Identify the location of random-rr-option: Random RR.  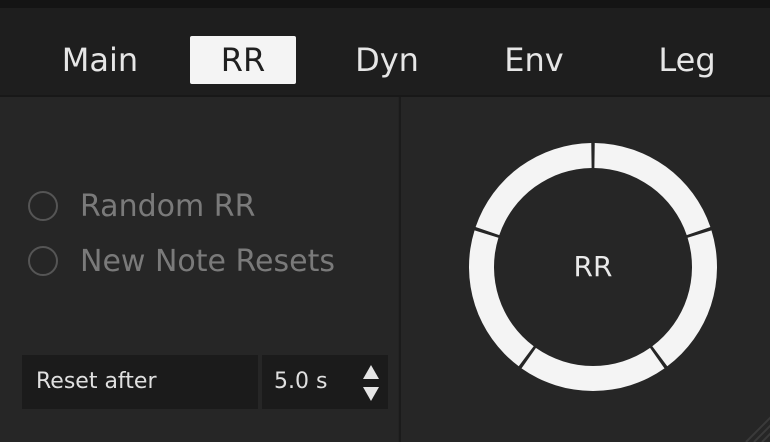
(141, 206).